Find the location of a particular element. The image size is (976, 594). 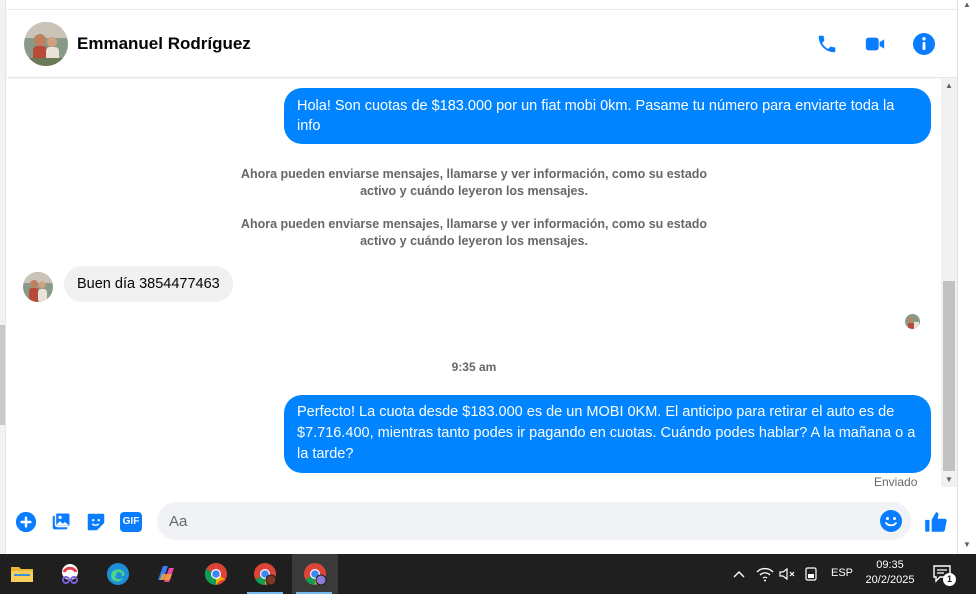

gif-icon: GIF is located at coordinates (131, 522).